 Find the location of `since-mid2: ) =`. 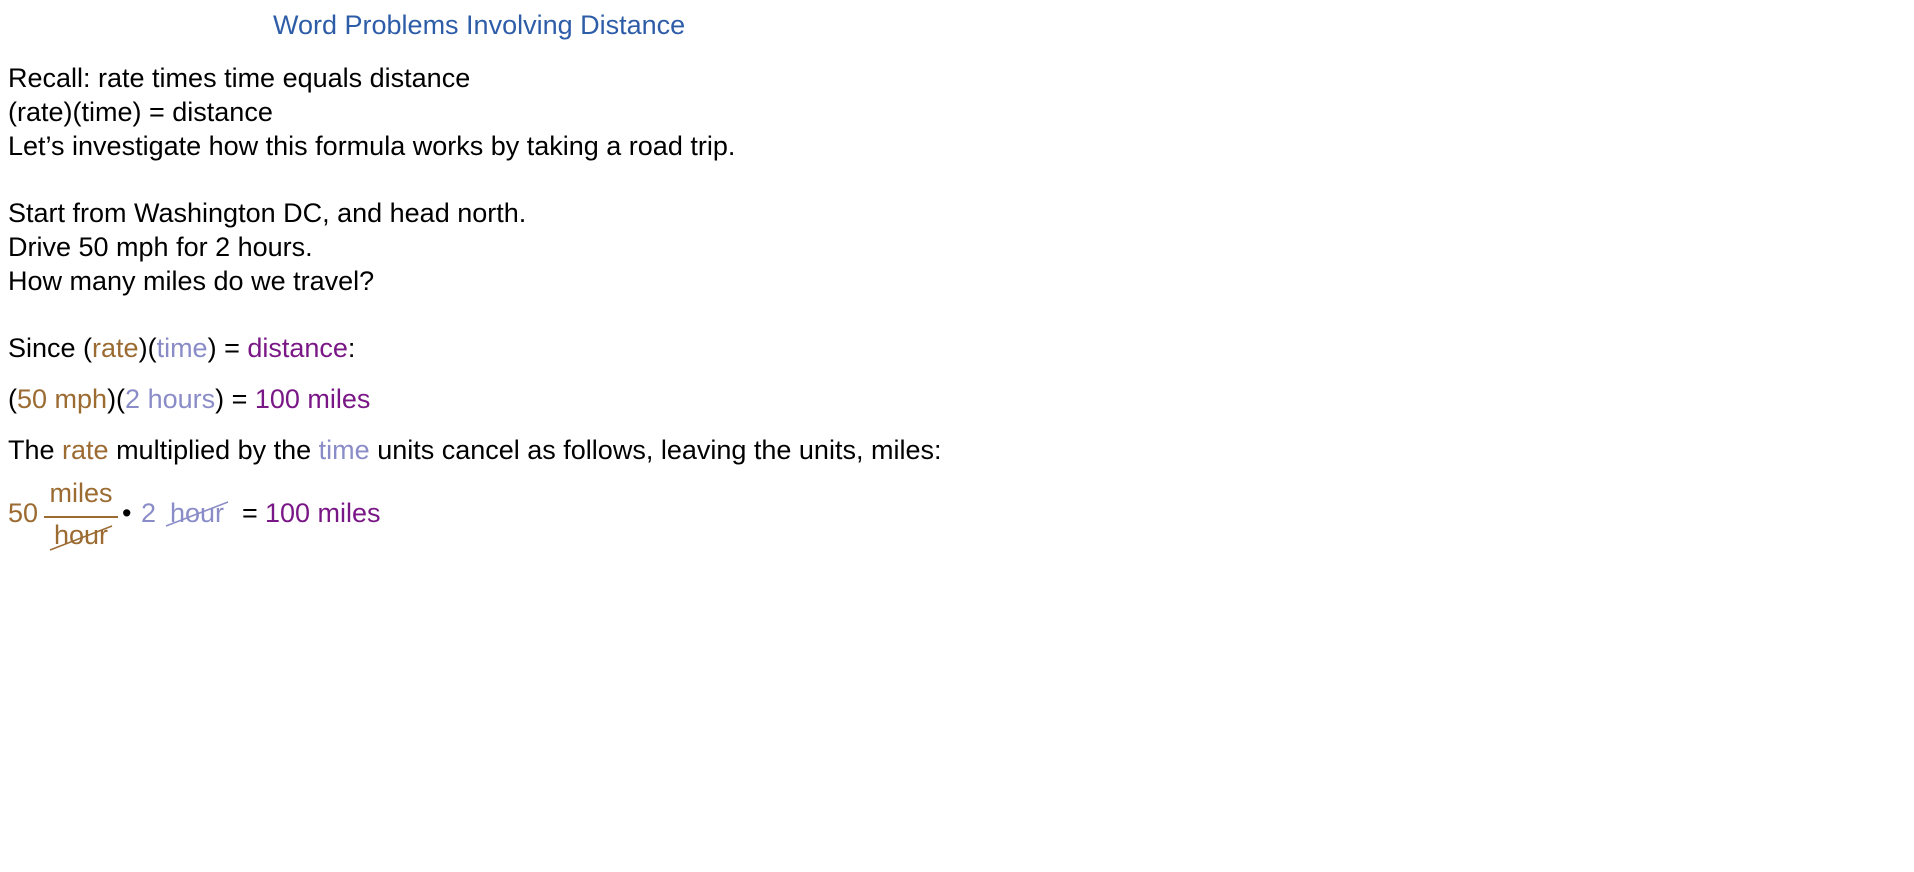

since-mid2: ) = is located at coordinates (227, 348).